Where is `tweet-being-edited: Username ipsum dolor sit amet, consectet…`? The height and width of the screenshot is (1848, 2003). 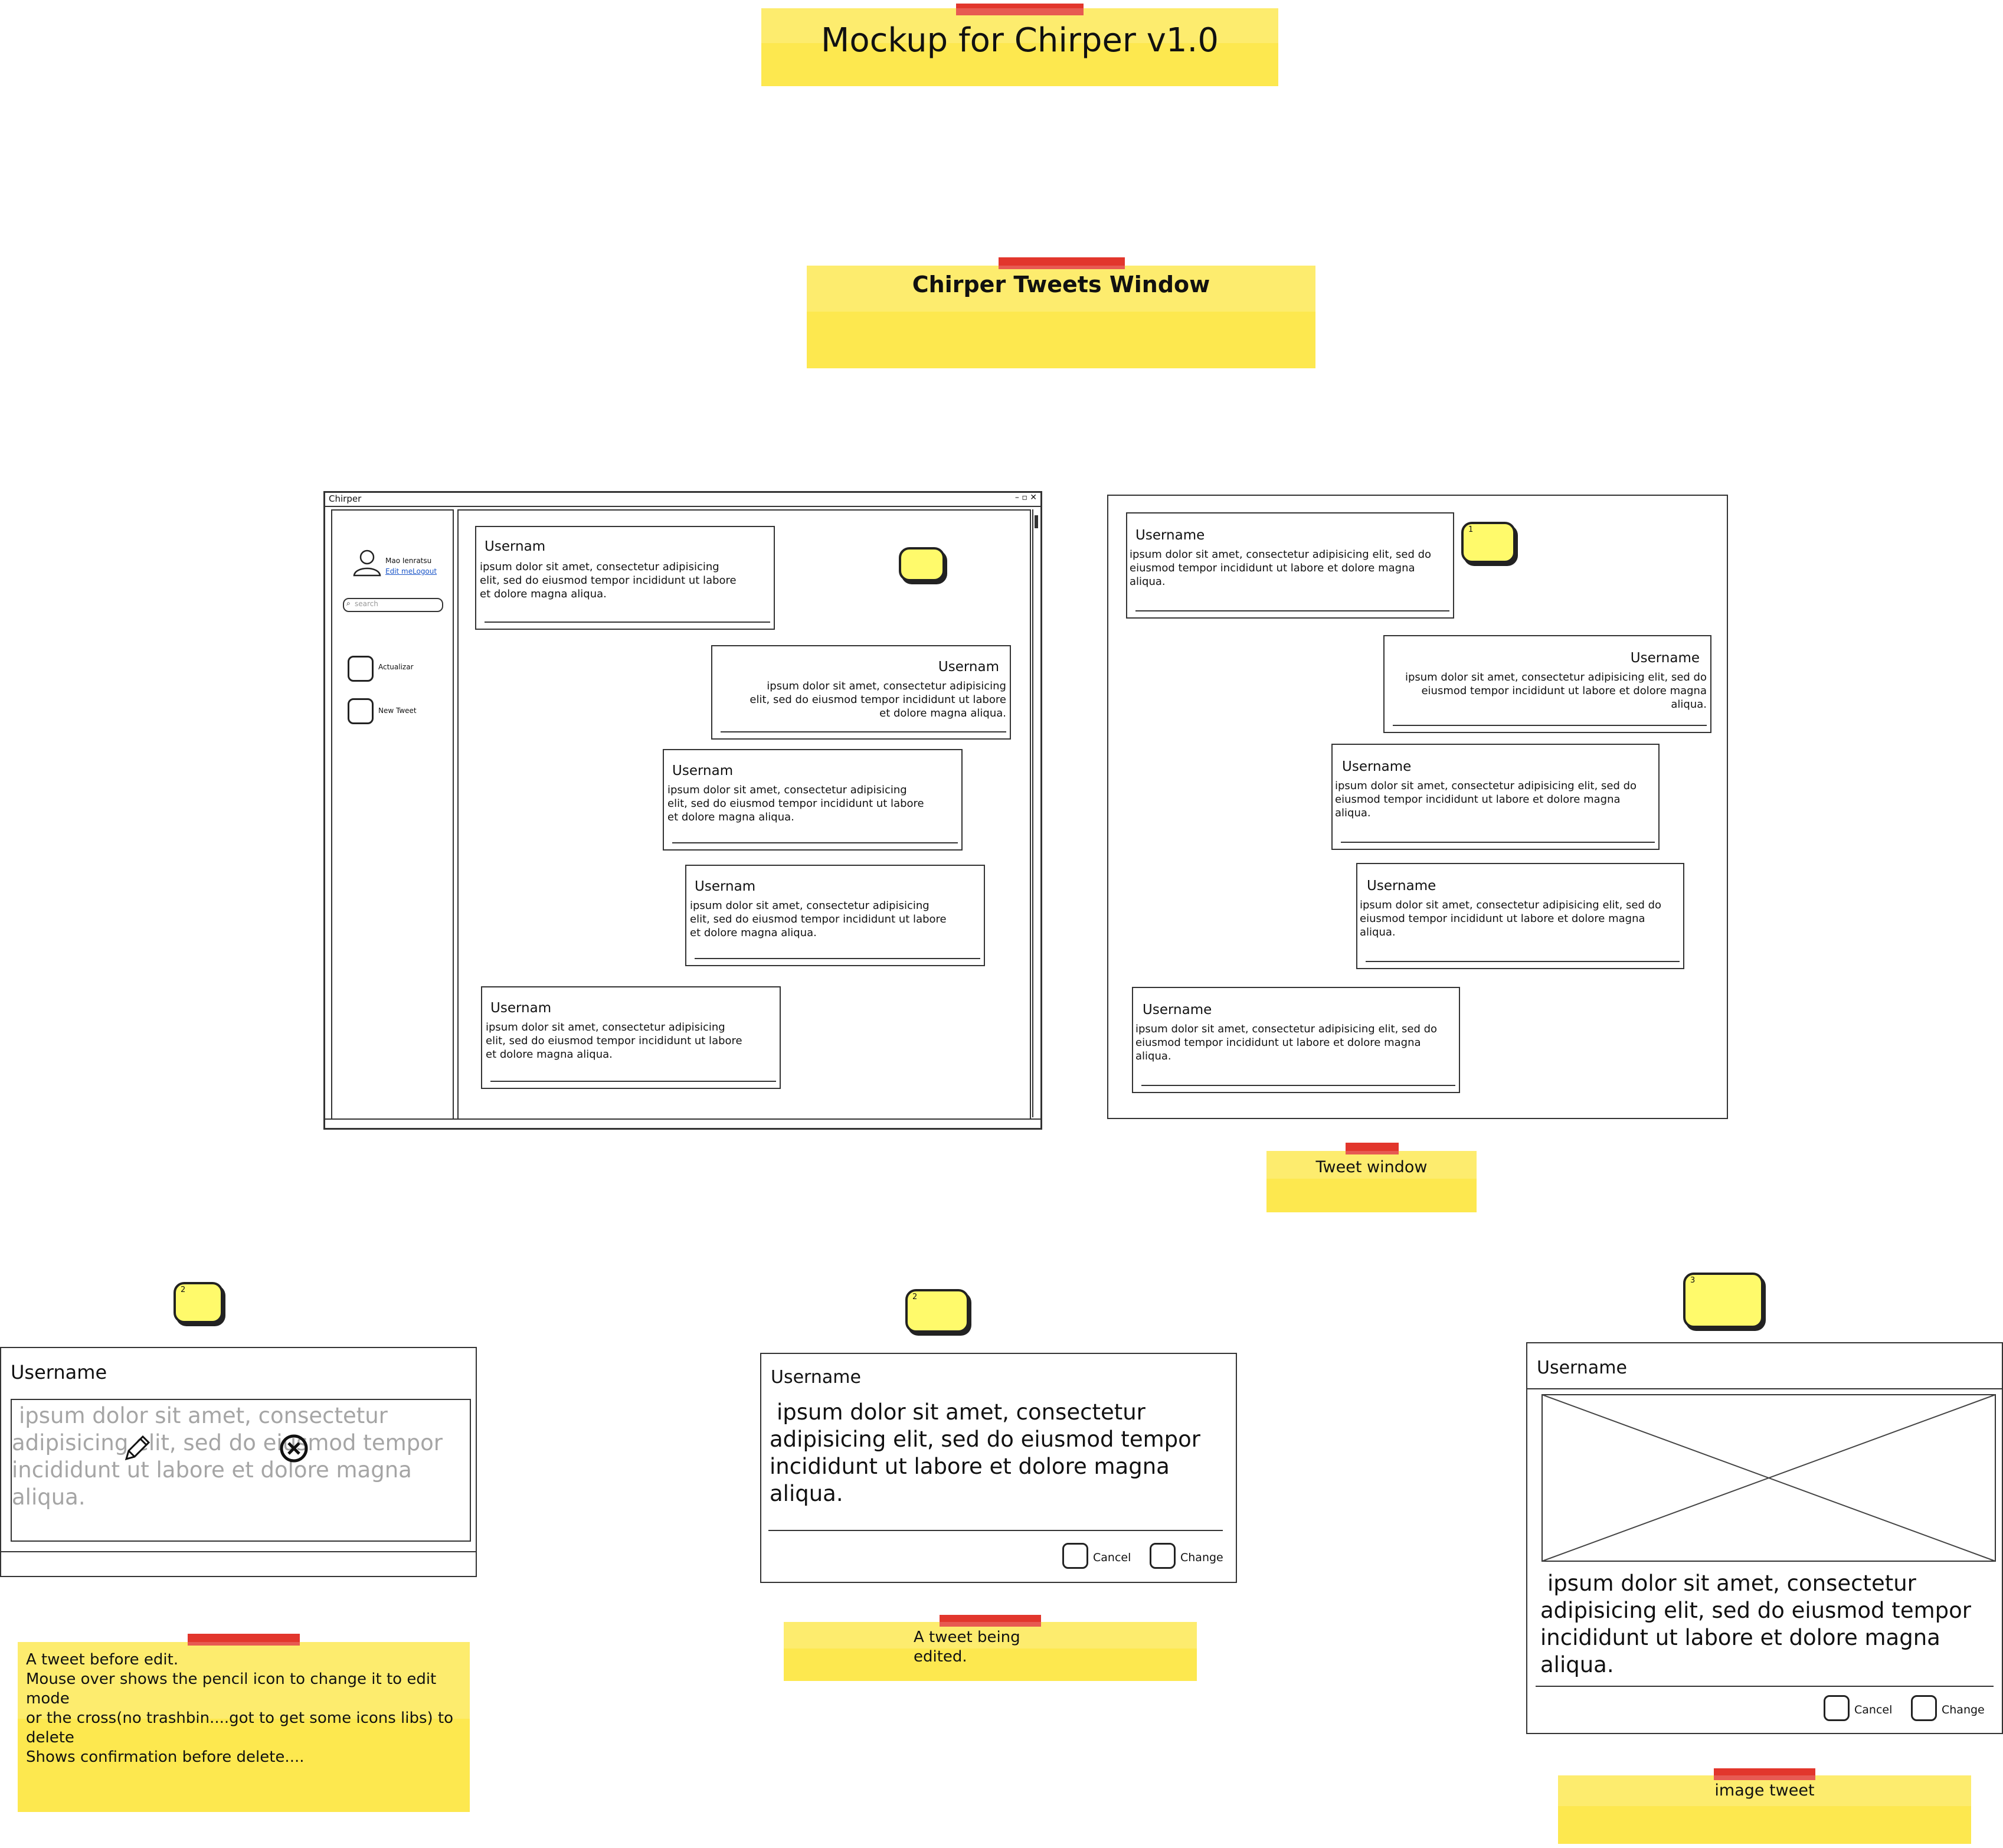 tweet-being-edited: Username ipsum dolor sit amet, consectet… is located at coordinates (999, 1468).